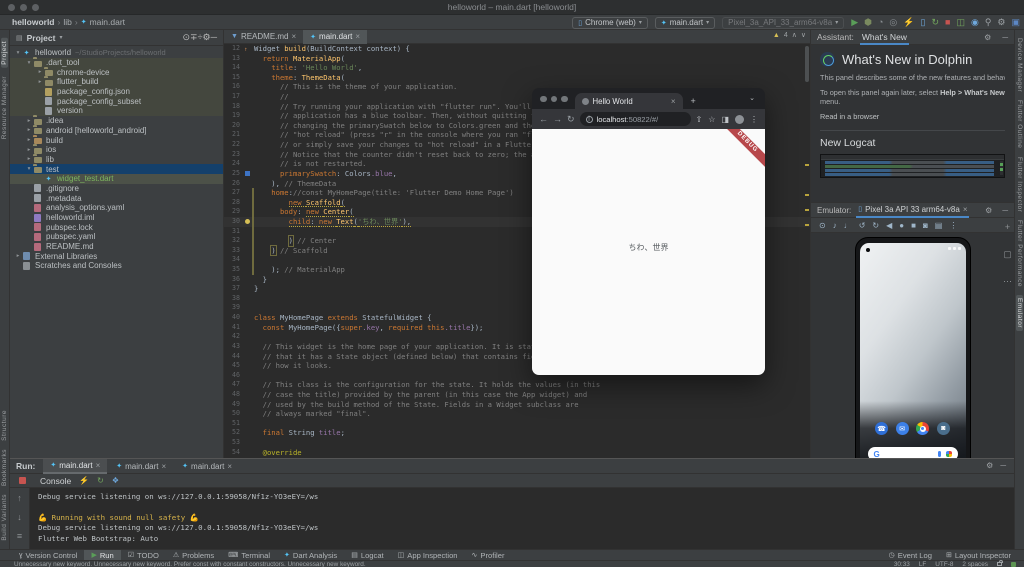 This screenshot has width=1024, height=567. What do you see at coordinates (978, 555) in the screenshot?
I see `tool-window-button-layout-inspector: ⊞ Layout Inspector` at bounding box center [978, 555].